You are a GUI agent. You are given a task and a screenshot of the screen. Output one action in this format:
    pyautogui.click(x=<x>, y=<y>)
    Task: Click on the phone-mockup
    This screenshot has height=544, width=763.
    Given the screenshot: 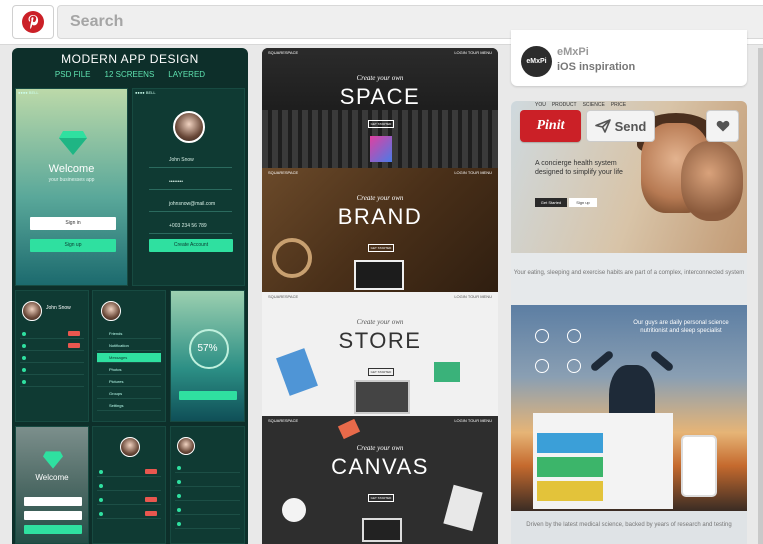 What is the action you would take?
    pyautogui.click(x=699, y=466)
    